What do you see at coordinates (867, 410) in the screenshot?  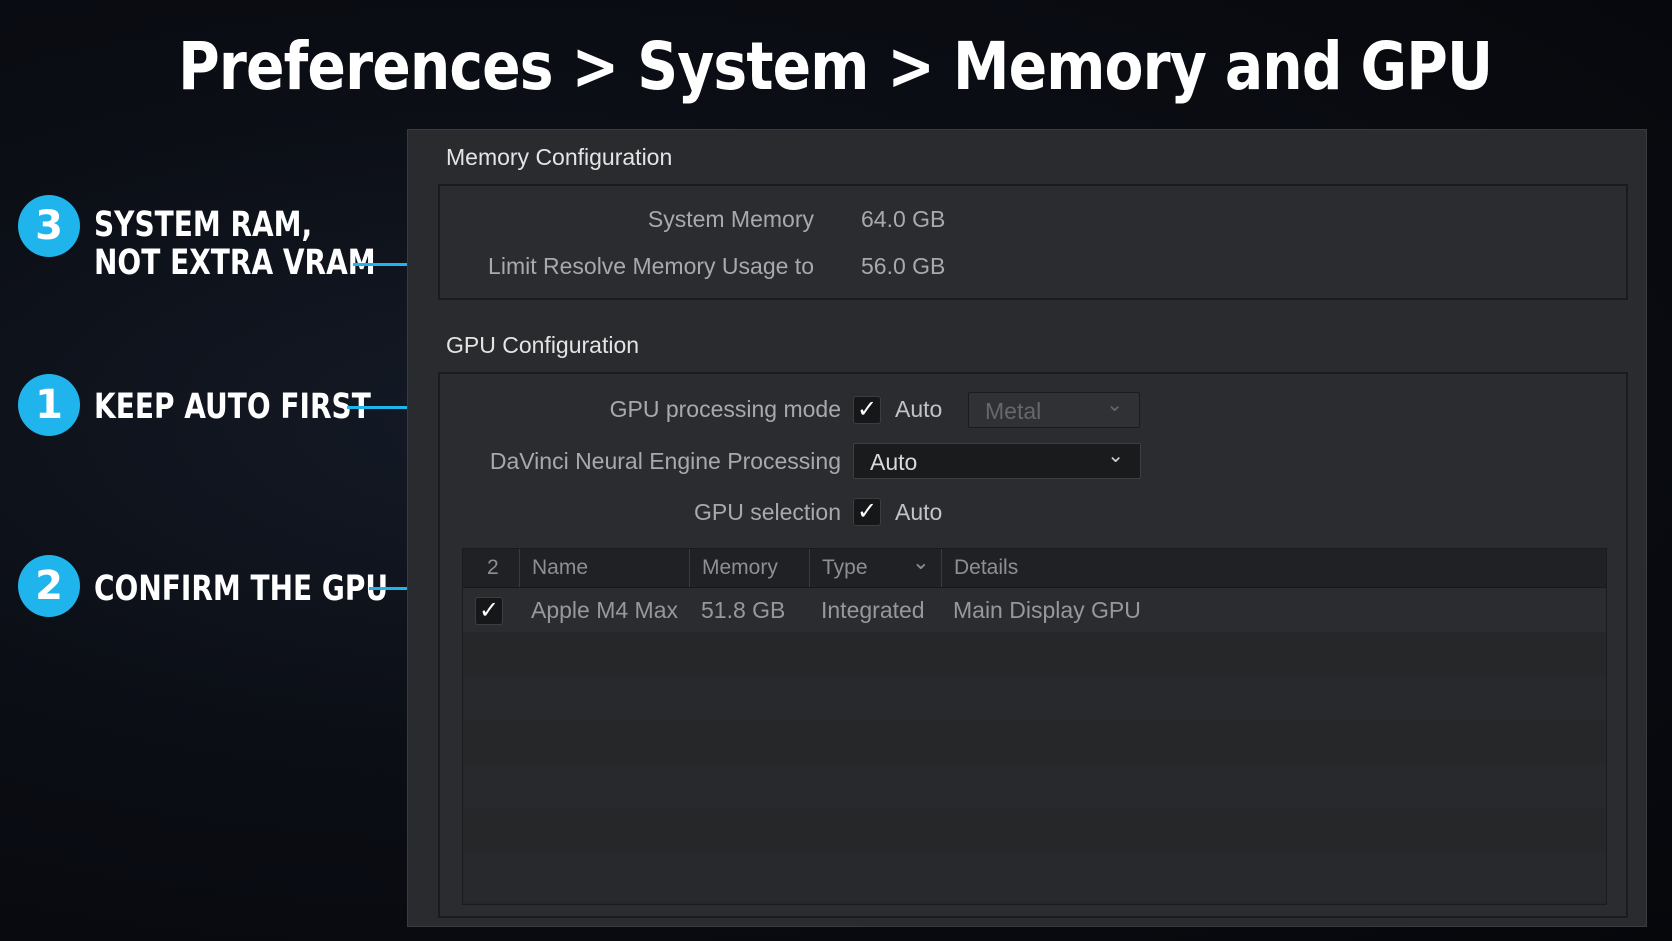 I see `gpu-processing-auto-checkbox: ✓` at bounding box center [867, 410].